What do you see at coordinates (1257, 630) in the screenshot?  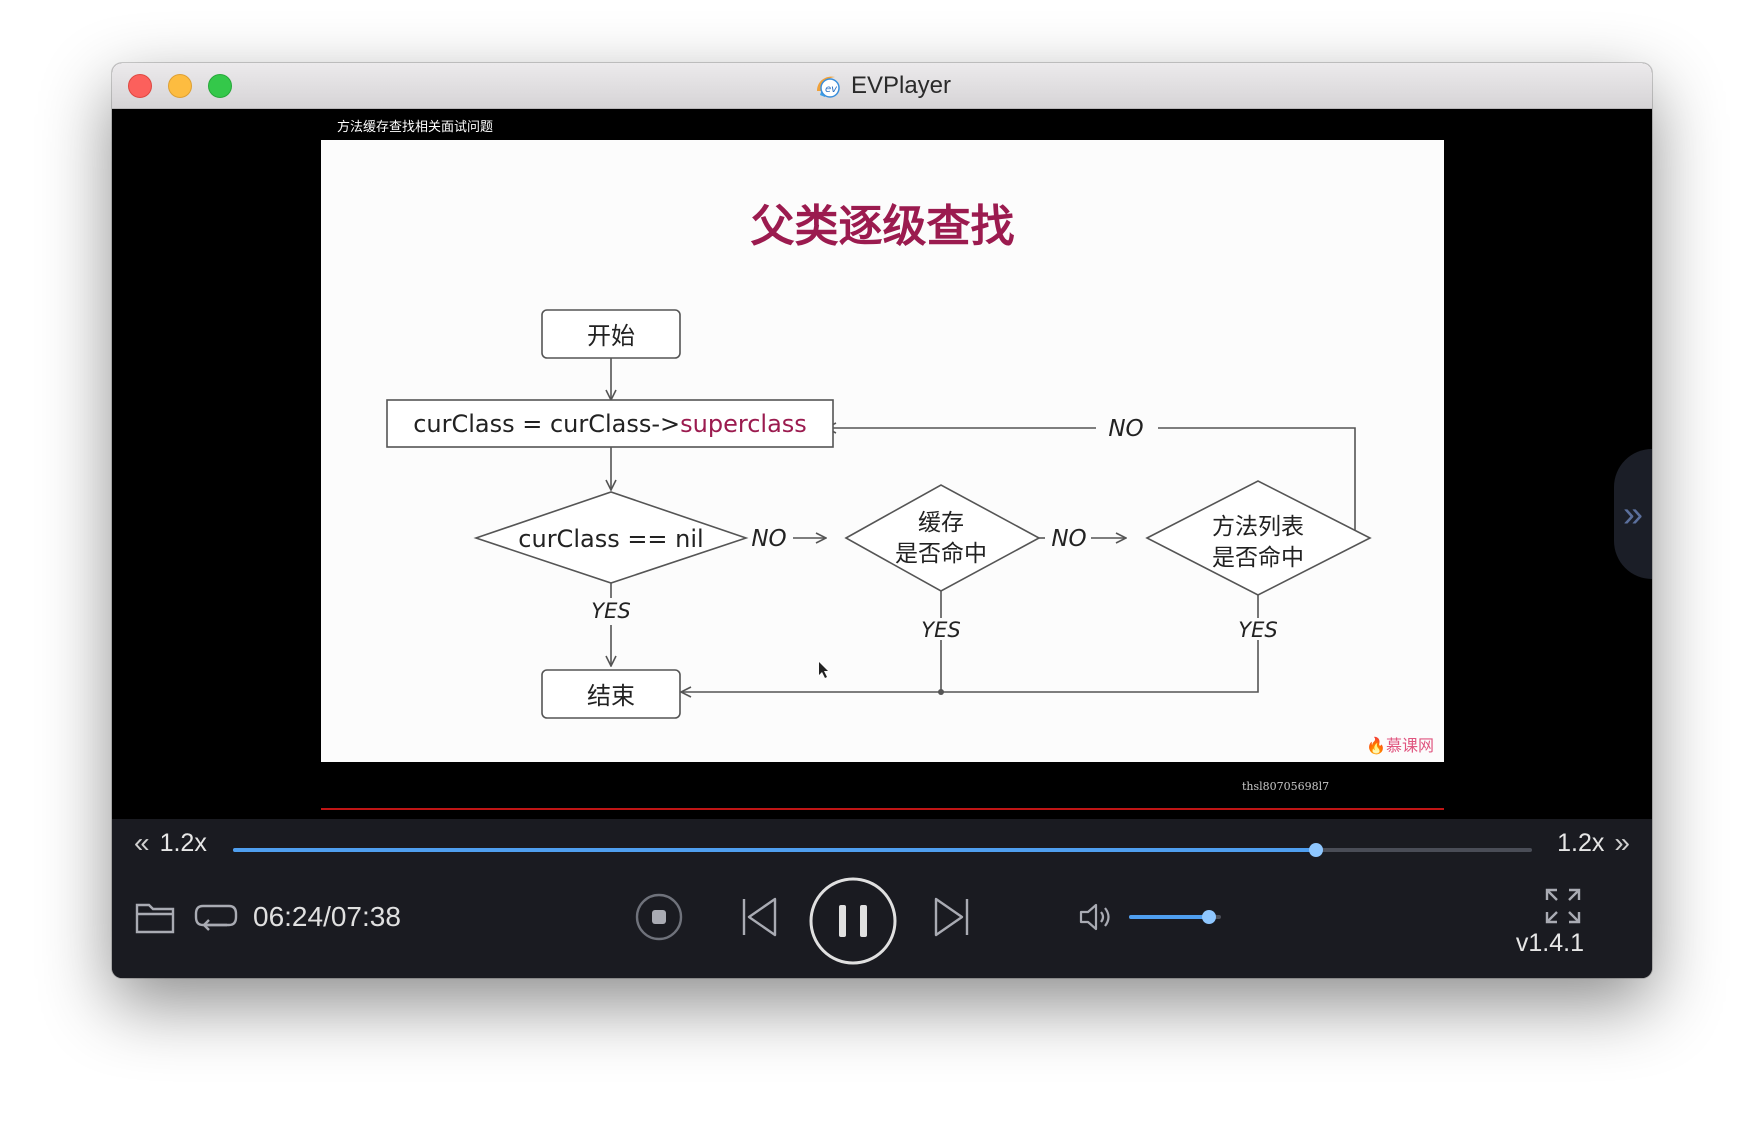 I see `edge-label-yes-3: YES` at bounding box center [1257, 630].